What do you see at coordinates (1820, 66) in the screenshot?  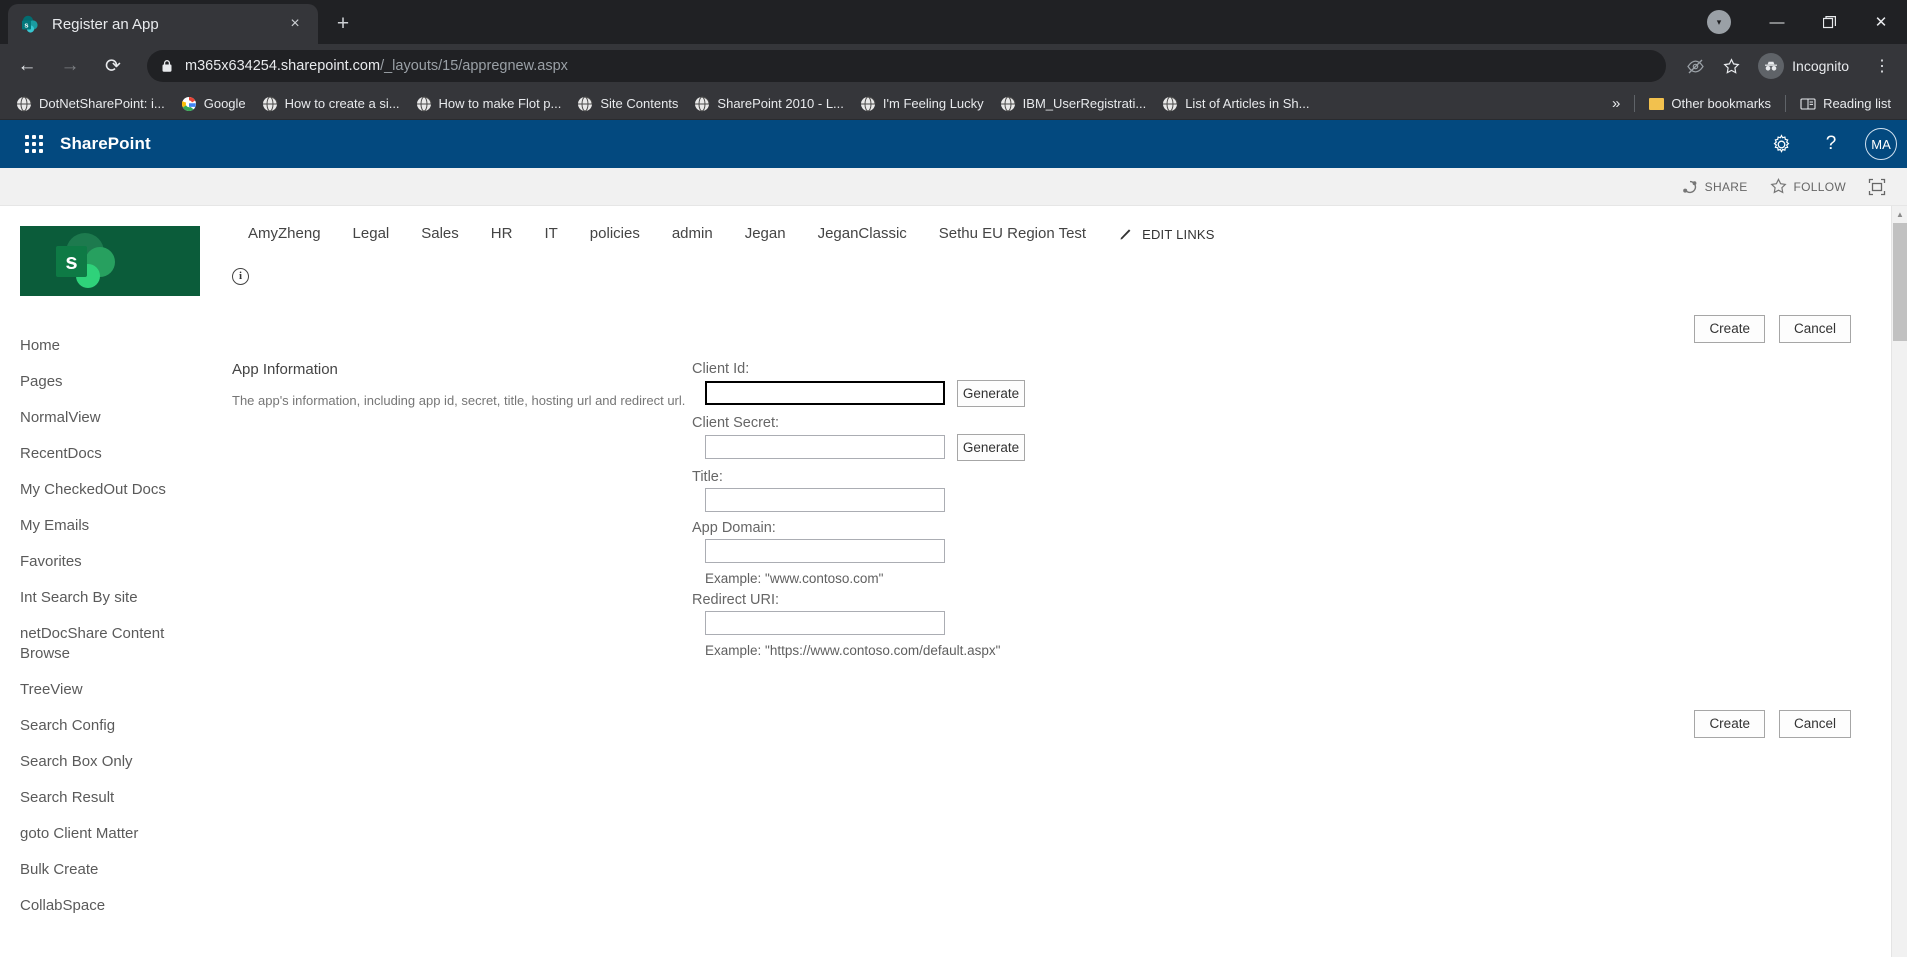 I see `incognito-label: Incognito` at bounding box center [1820, 66].